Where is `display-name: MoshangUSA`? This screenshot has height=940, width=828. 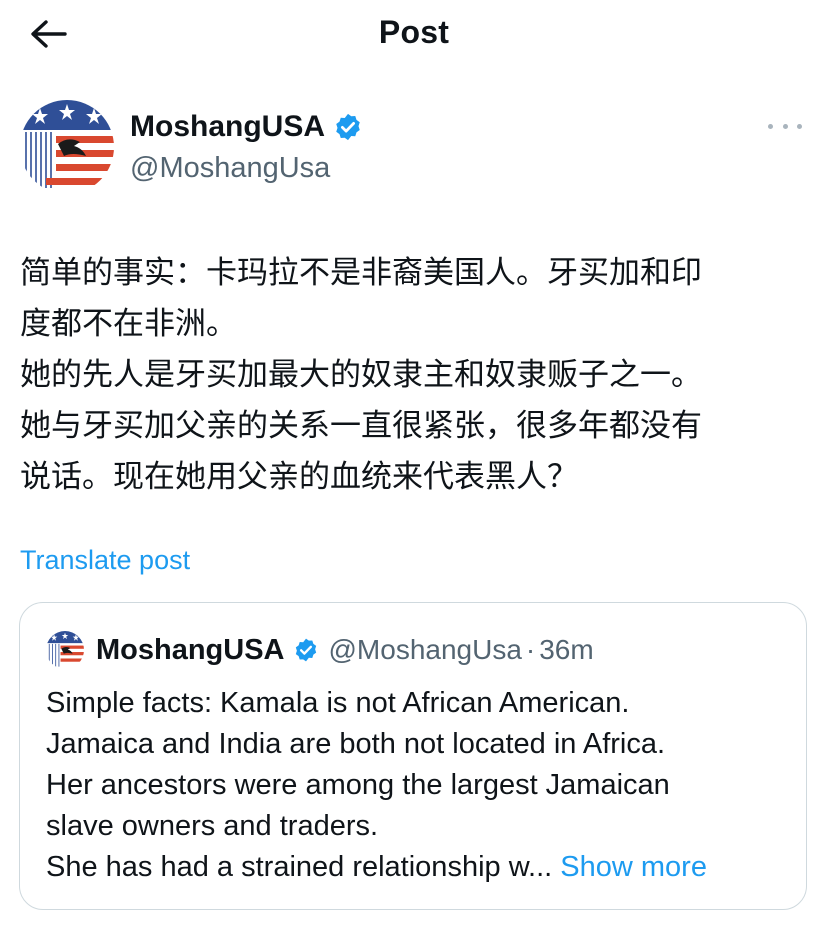
display-name: MoshangUSA is located at coordinates (227, 127).